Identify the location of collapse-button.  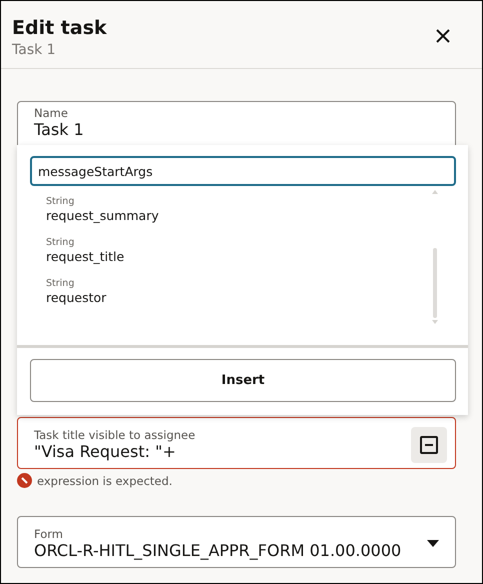
(429, 444).